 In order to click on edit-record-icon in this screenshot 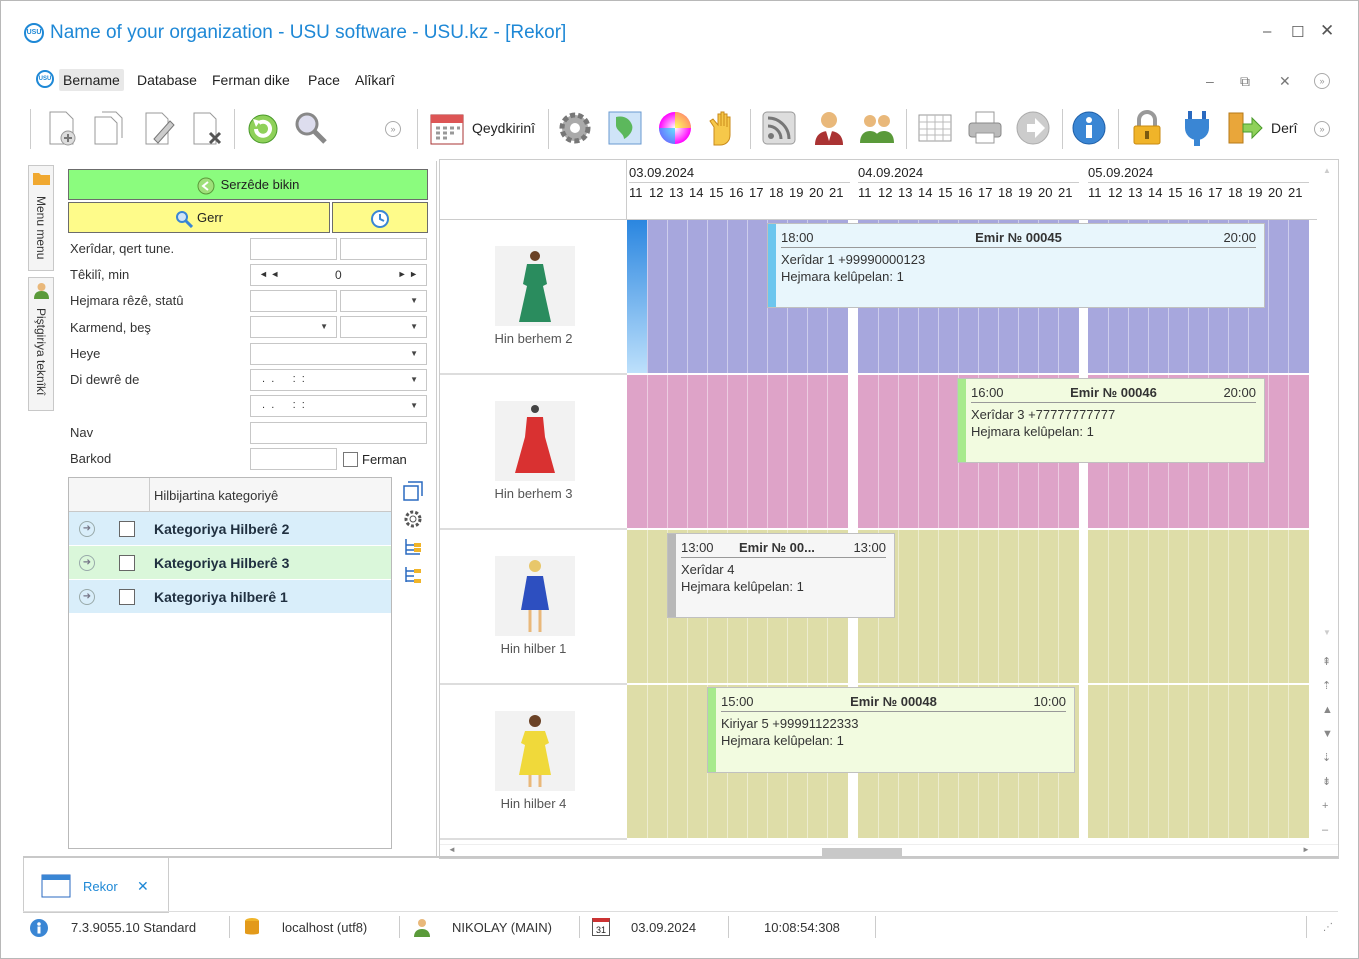, I will do `click(159, 128)`.